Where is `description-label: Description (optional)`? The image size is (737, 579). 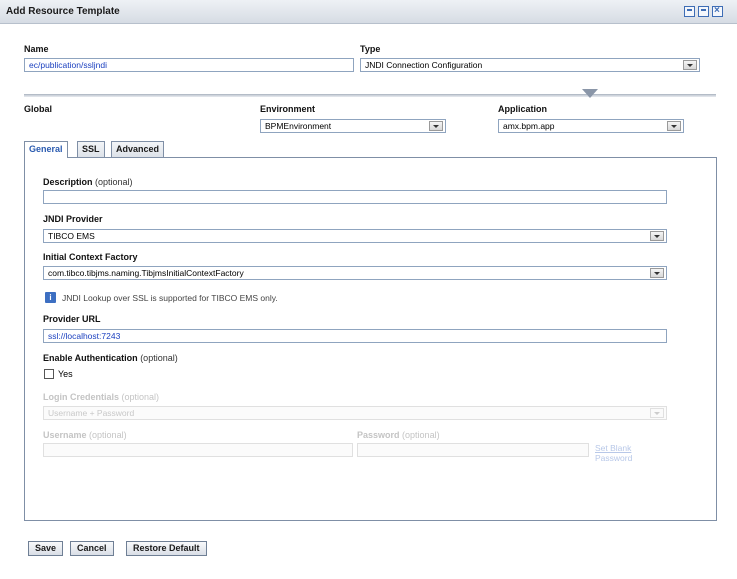 description-label: Description (optional) is located at coordinates (88, 182).